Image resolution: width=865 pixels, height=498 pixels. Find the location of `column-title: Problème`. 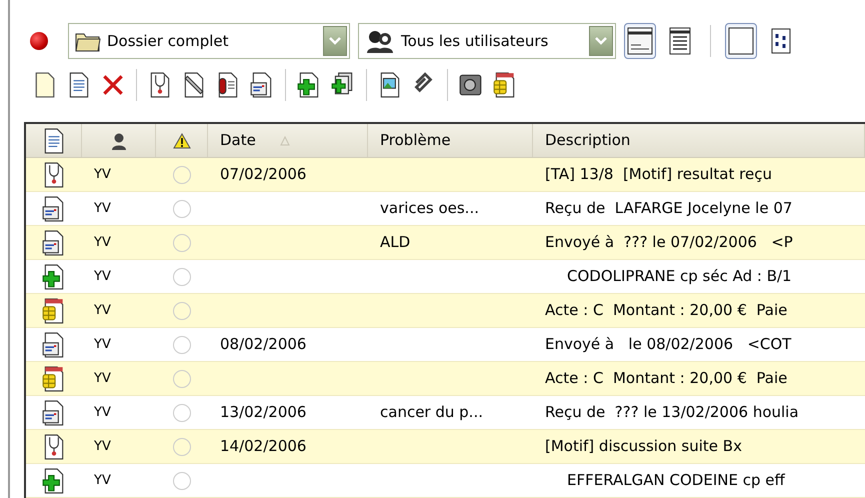

column-title: Problème is located at coordinates (415, 141).